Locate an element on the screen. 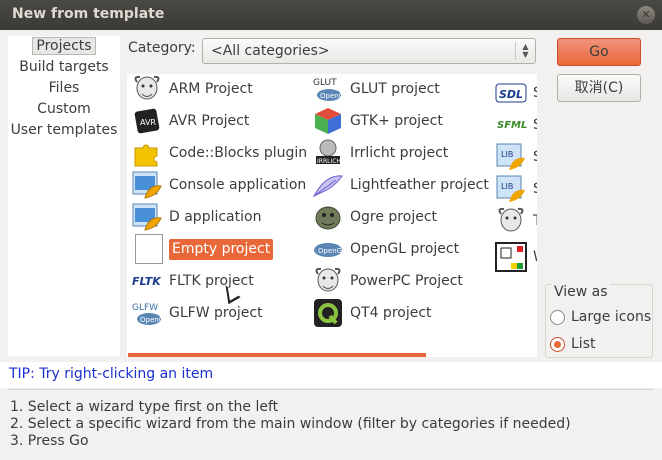 The image size is (662, 460). list-item: D application is located at coordinates (196, 217).